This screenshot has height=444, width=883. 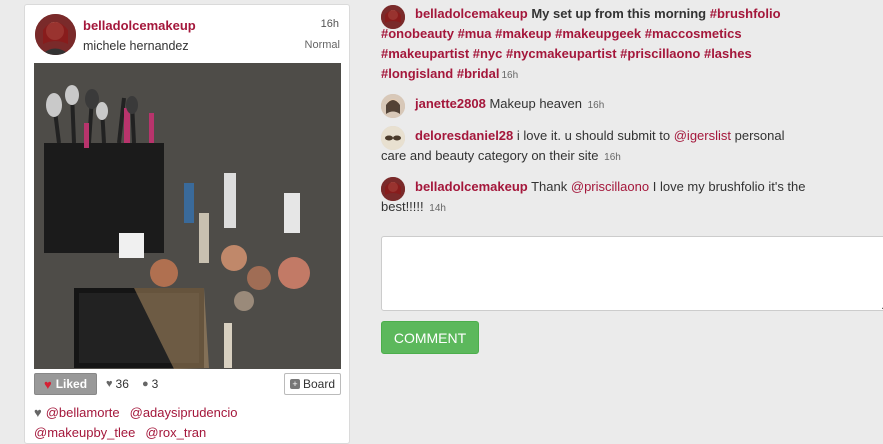 What do you see at coordinates (610, 186) in the screenshot?
I see `comment-mention: @priscillaono` at bounding box center [610, 186].